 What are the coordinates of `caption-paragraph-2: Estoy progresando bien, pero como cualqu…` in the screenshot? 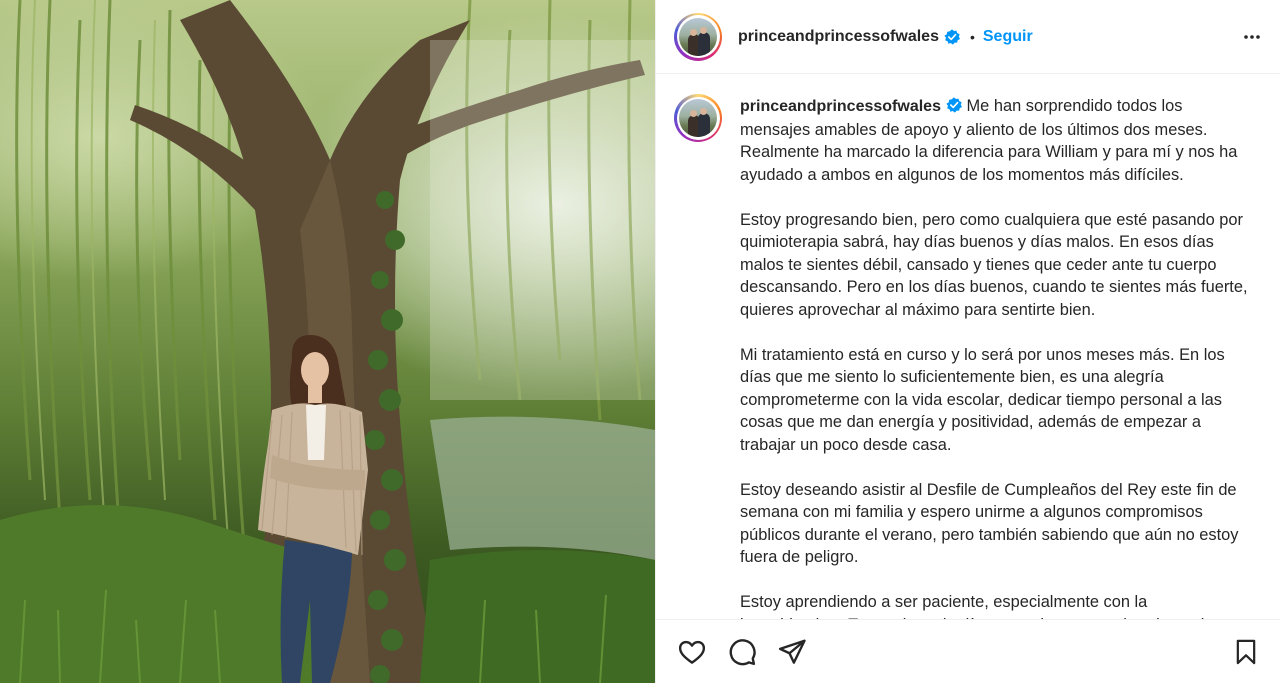 It's located at (994, 264).